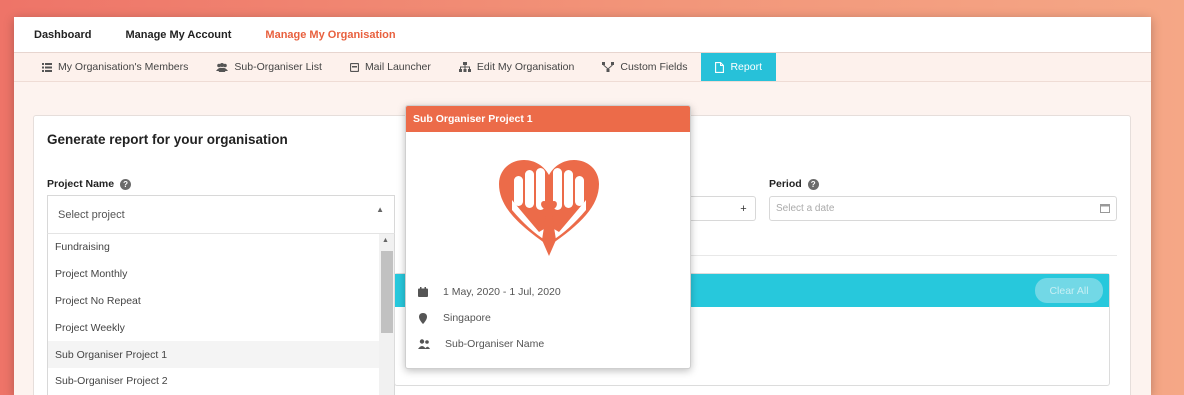 Image resolution: width=1184 pixels, height=395 pixels. Describe the element at coordinates (785, 184) in the screenshot. I see `period-label-text: Period` at that location.